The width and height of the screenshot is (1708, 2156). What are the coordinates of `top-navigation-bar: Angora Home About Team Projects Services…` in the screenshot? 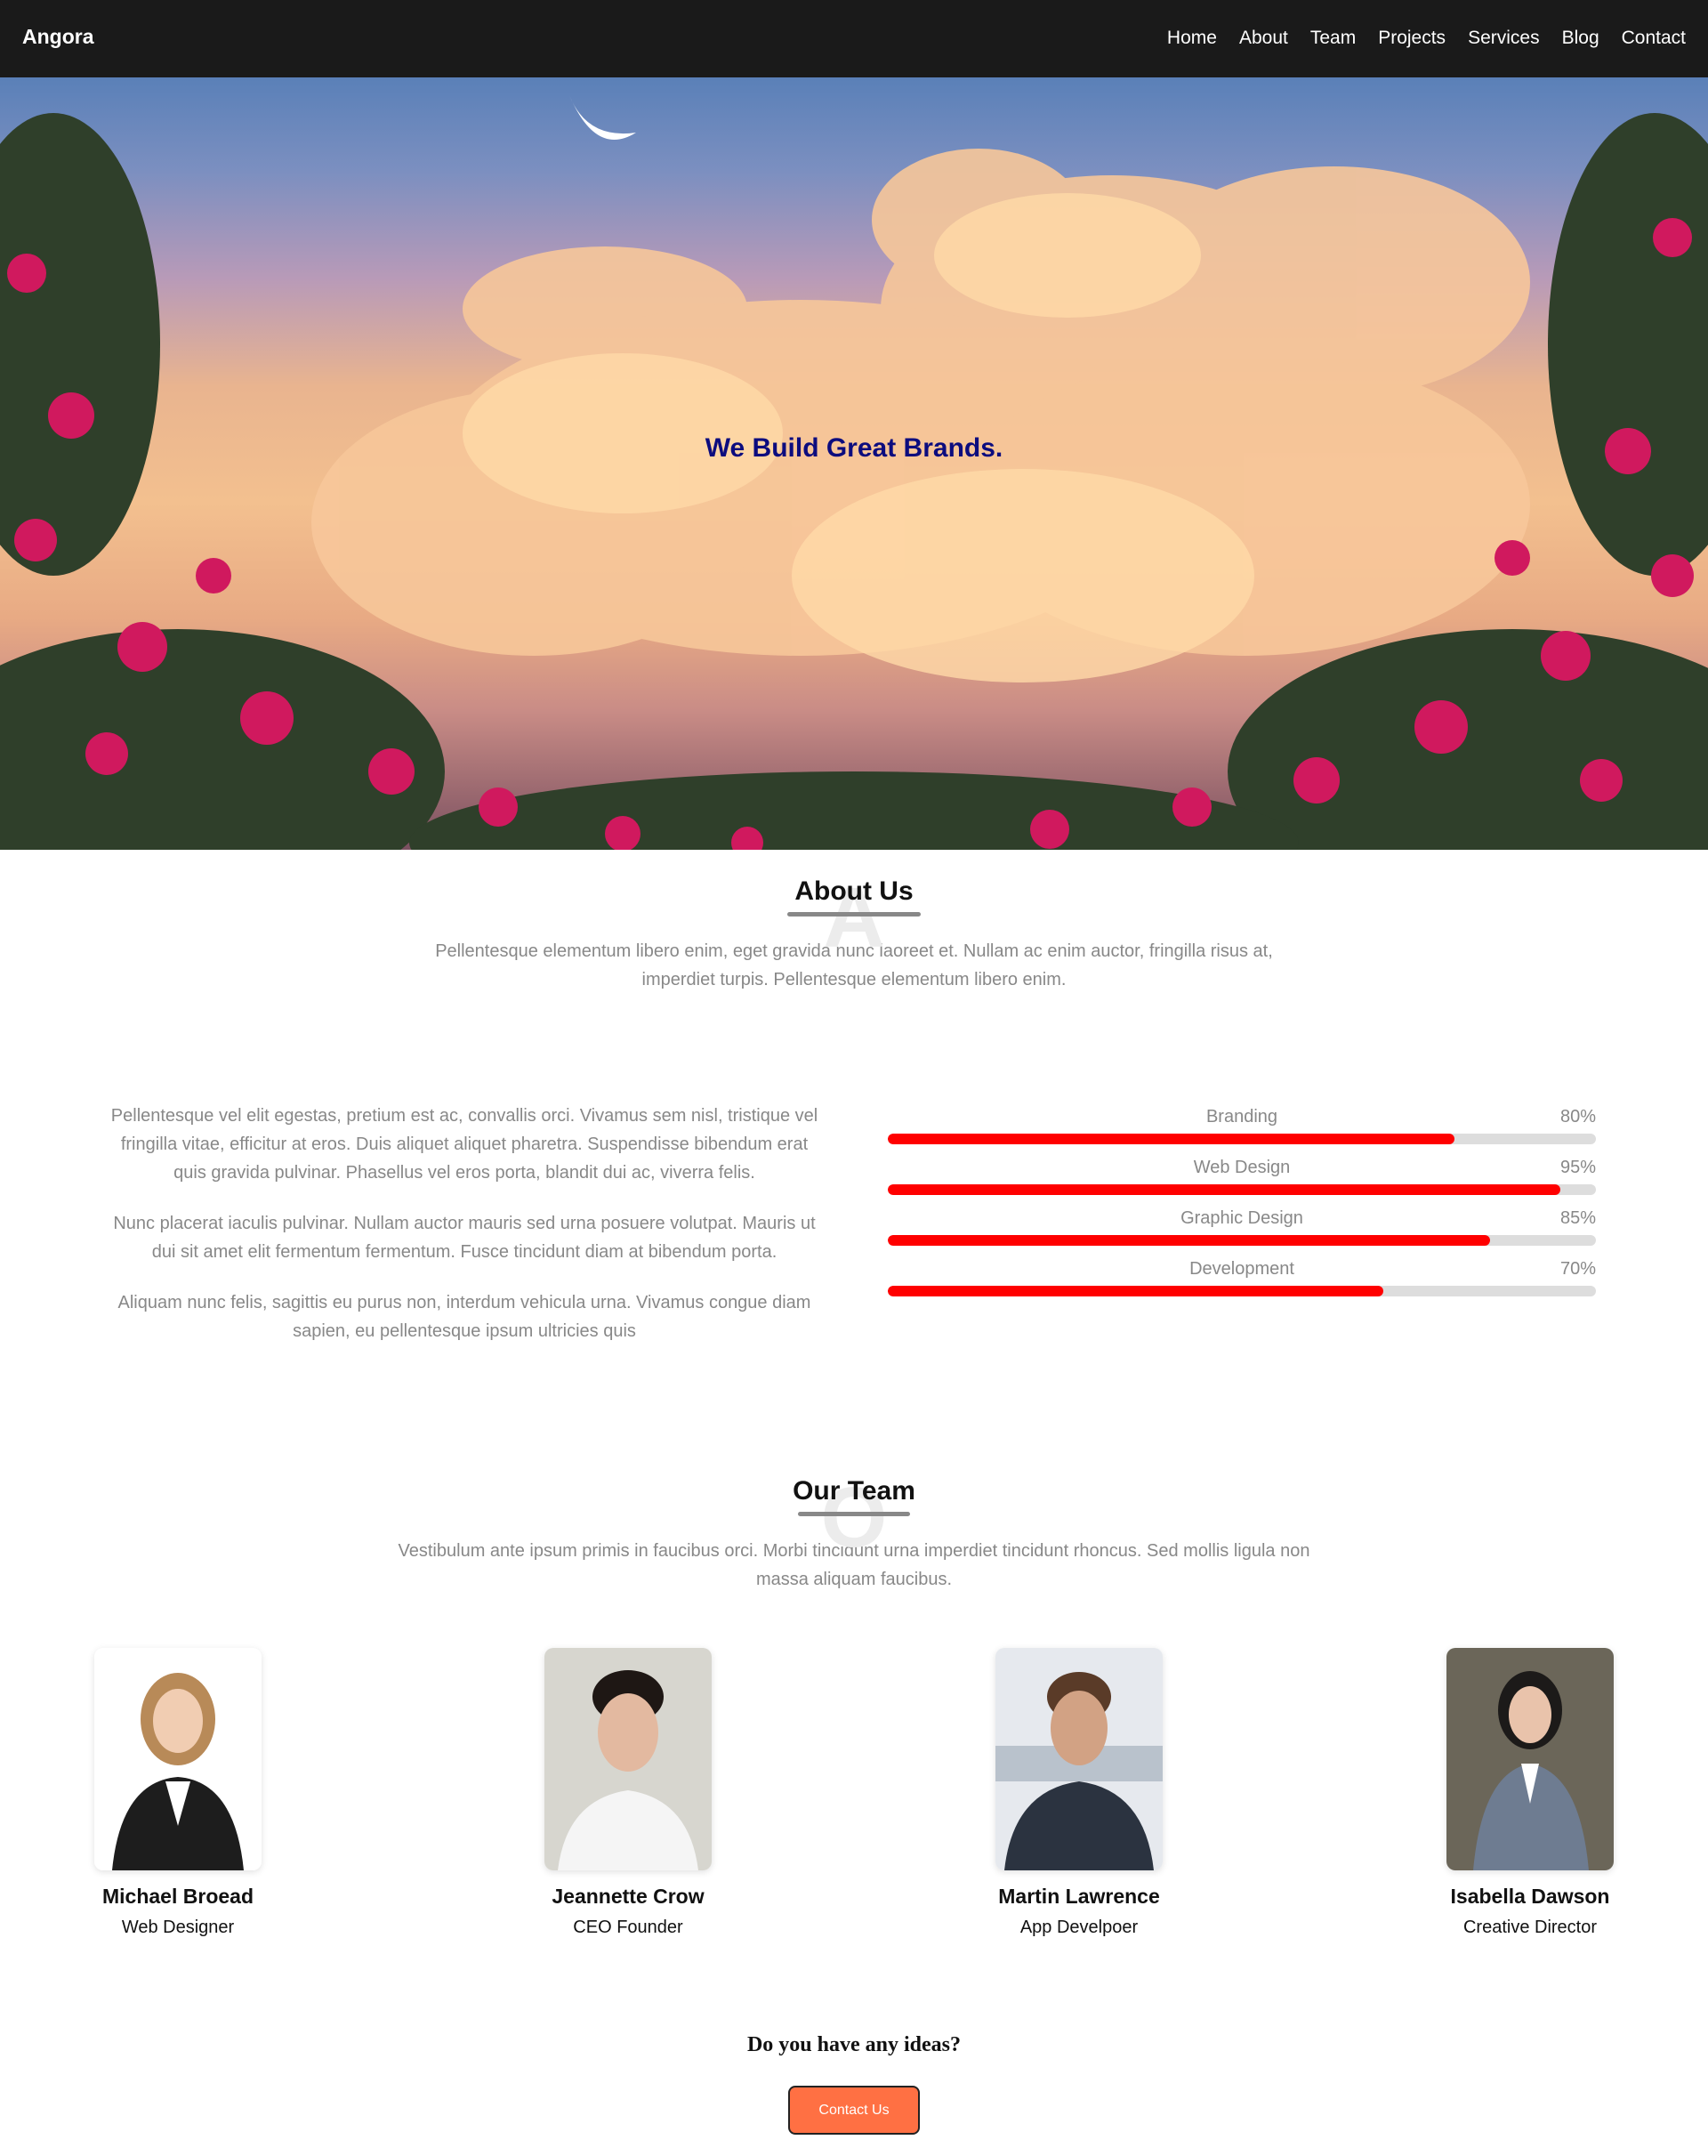 It's located at (854, 39).